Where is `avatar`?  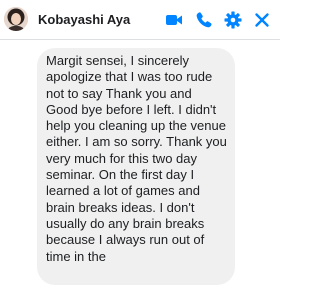 avatar is located at coordinates (16, 19).